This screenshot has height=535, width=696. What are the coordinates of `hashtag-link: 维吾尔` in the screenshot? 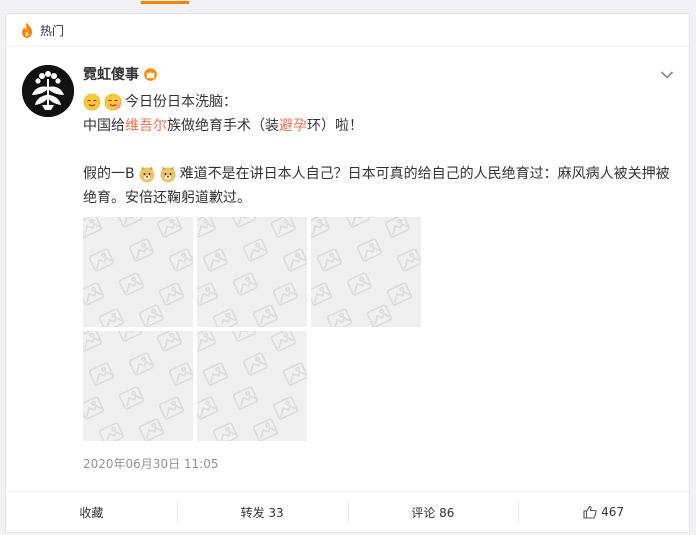 It's located at (146, 126).